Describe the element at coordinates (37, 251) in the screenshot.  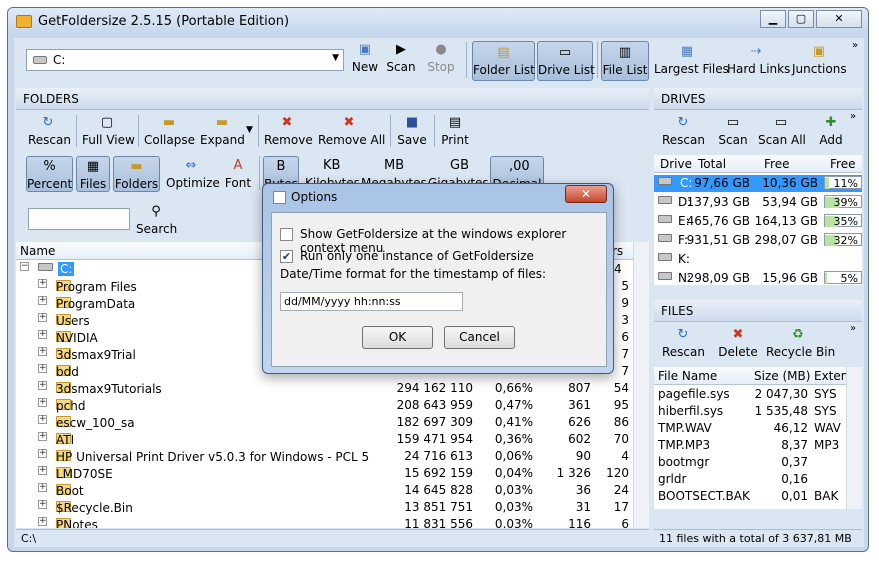
I see `column-name: Name` at that location.